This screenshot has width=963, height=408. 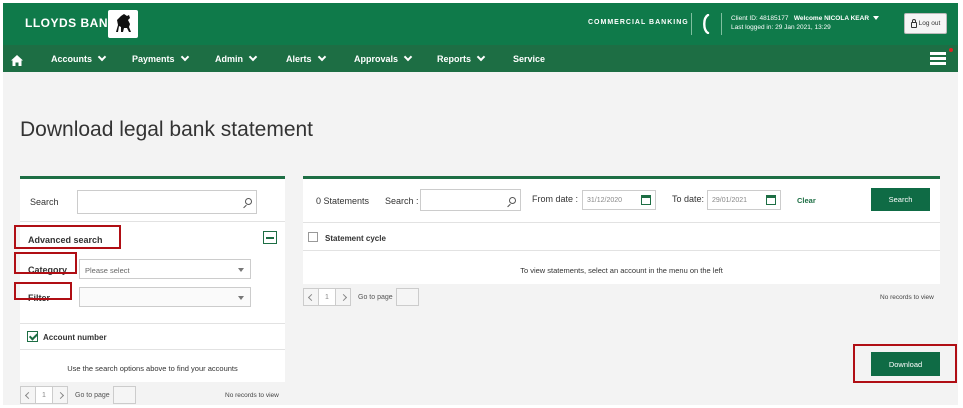 What do you see at coordinates (555, 199) in the screenshot?
I see `from-date-label: From date :` at bounding box center [555, 199].